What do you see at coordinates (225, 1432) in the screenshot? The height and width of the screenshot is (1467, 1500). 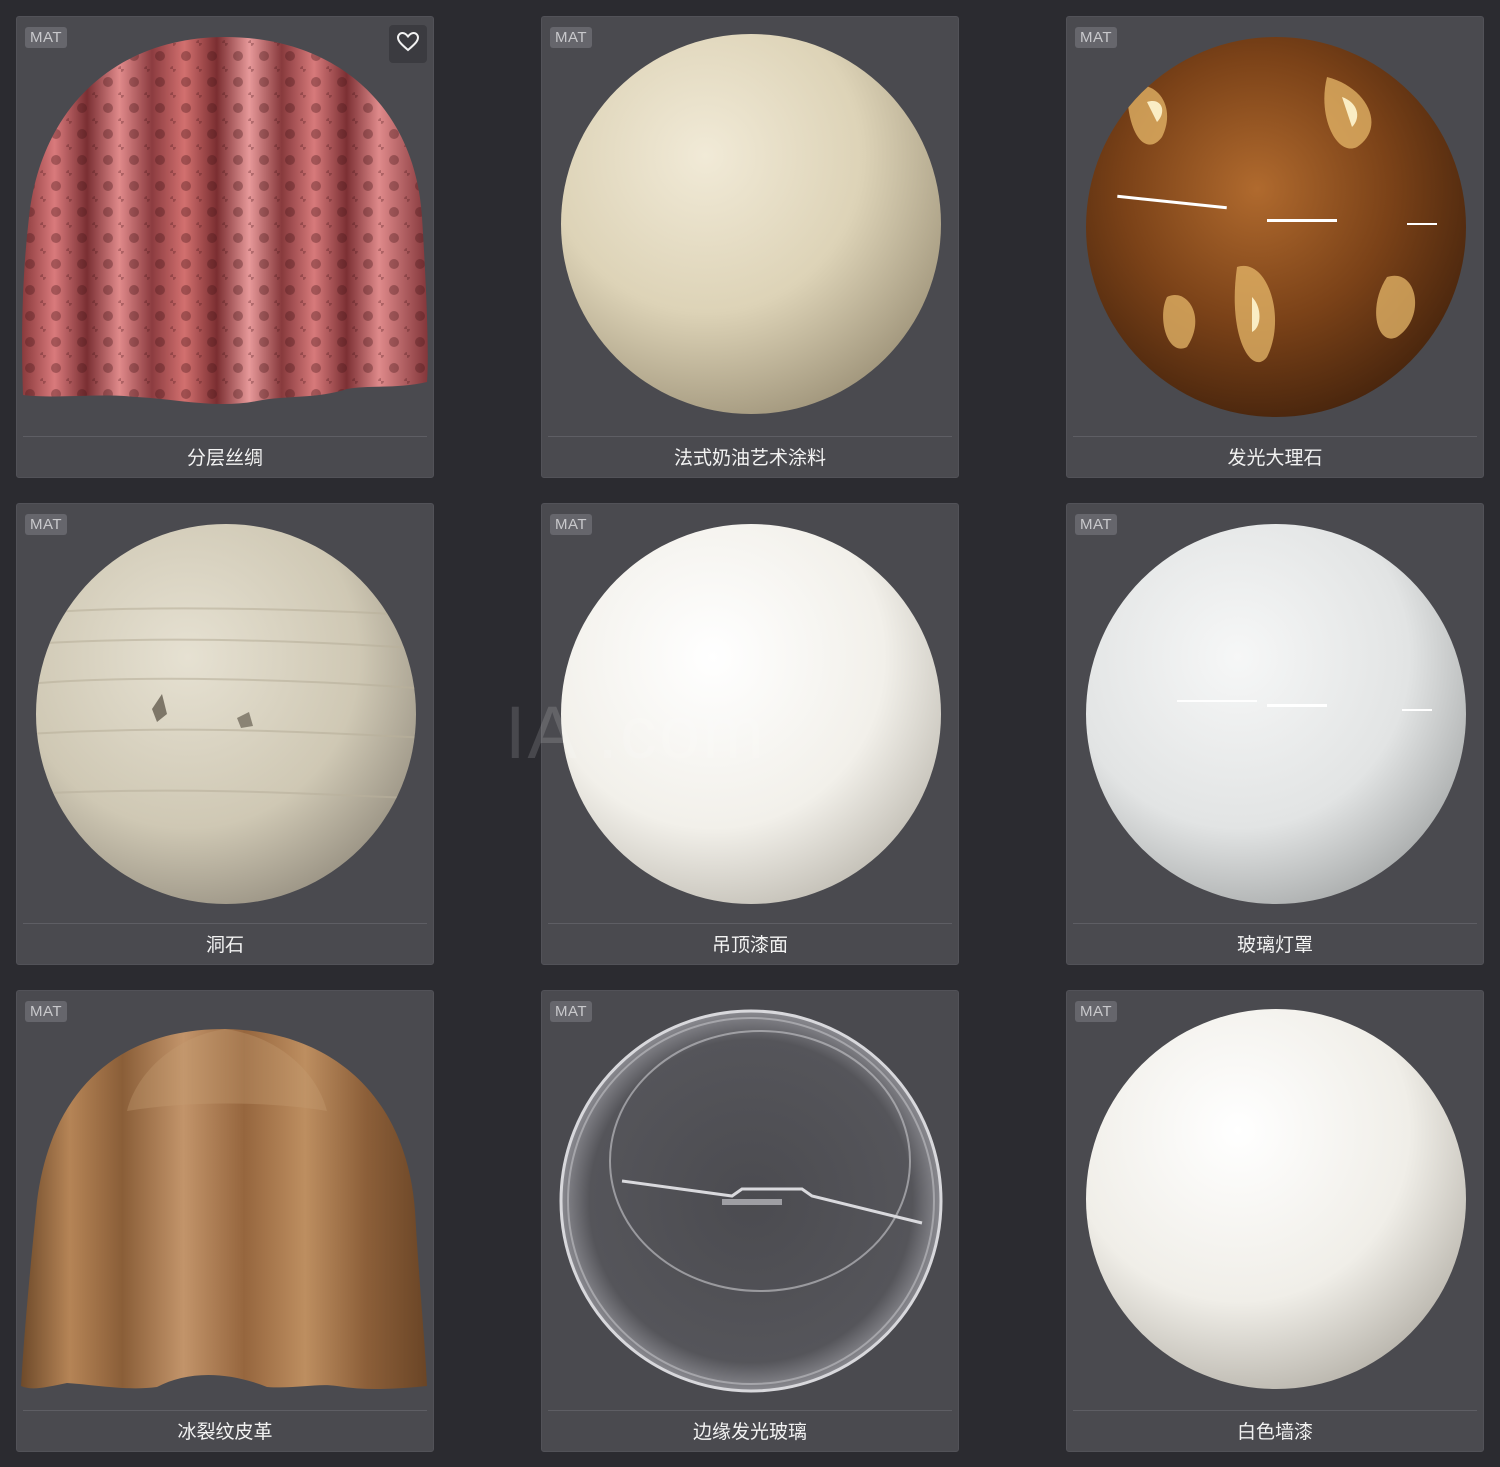 I see `material-name: 冰裂纹皮革` at bounding box center [225, 1432].